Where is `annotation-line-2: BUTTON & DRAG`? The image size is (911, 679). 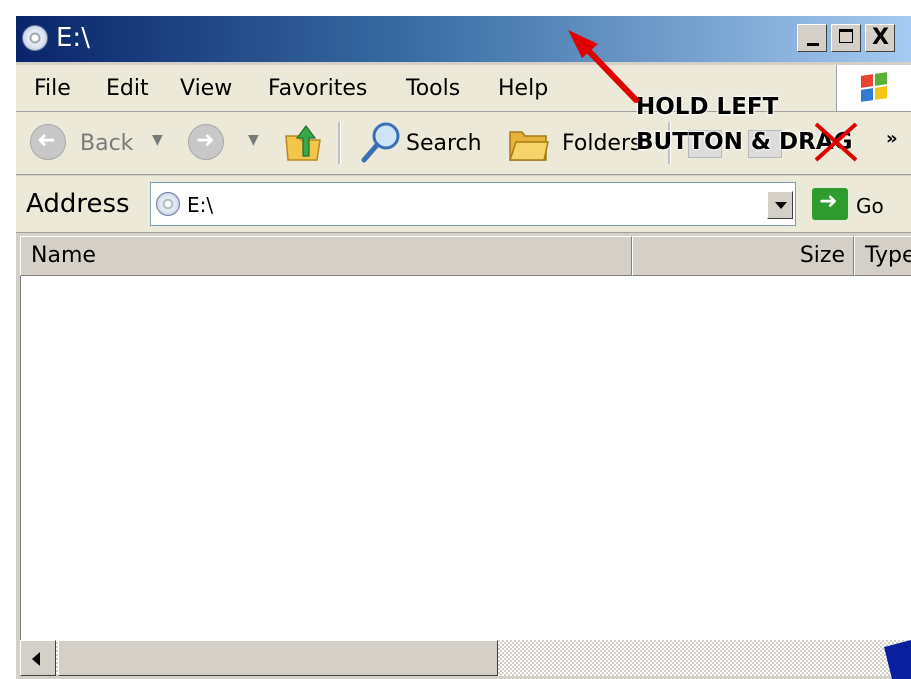
annotation-line-2: BUTTON & DRAG is located at coordinates (744, 142).